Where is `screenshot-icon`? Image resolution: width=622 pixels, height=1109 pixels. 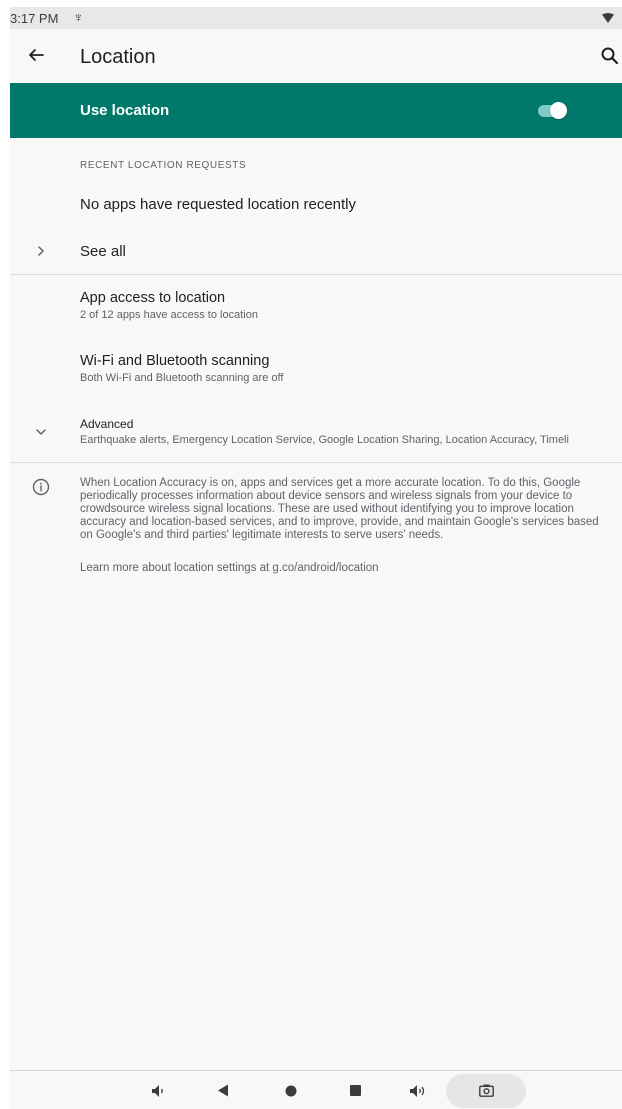
screenshot-icon is located at coordinates (486, 1090).